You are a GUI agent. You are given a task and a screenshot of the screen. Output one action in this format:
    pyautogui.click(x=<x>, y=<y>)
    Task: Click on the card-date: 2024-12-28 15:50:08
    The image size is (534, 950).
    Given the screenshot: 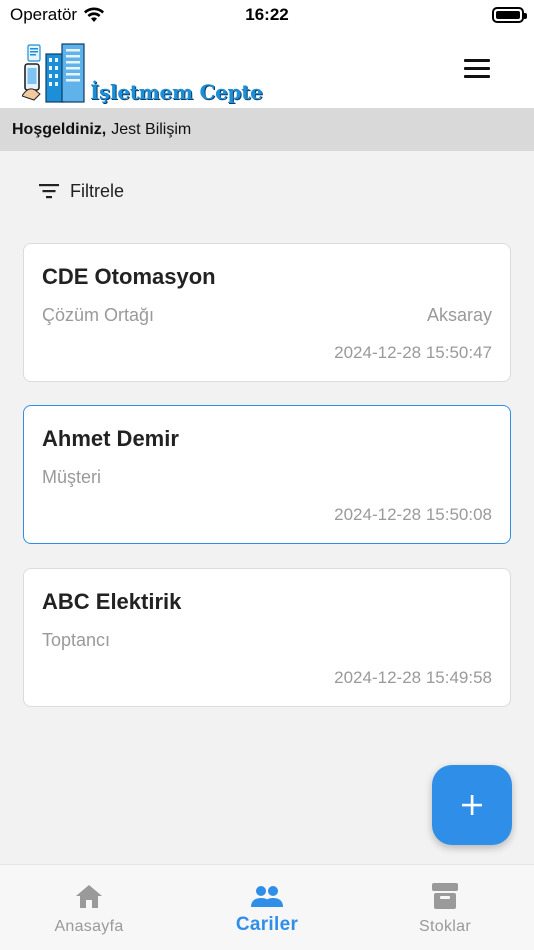 What is the action you would take?
    pyautogui.click(x=413, y=514)
    